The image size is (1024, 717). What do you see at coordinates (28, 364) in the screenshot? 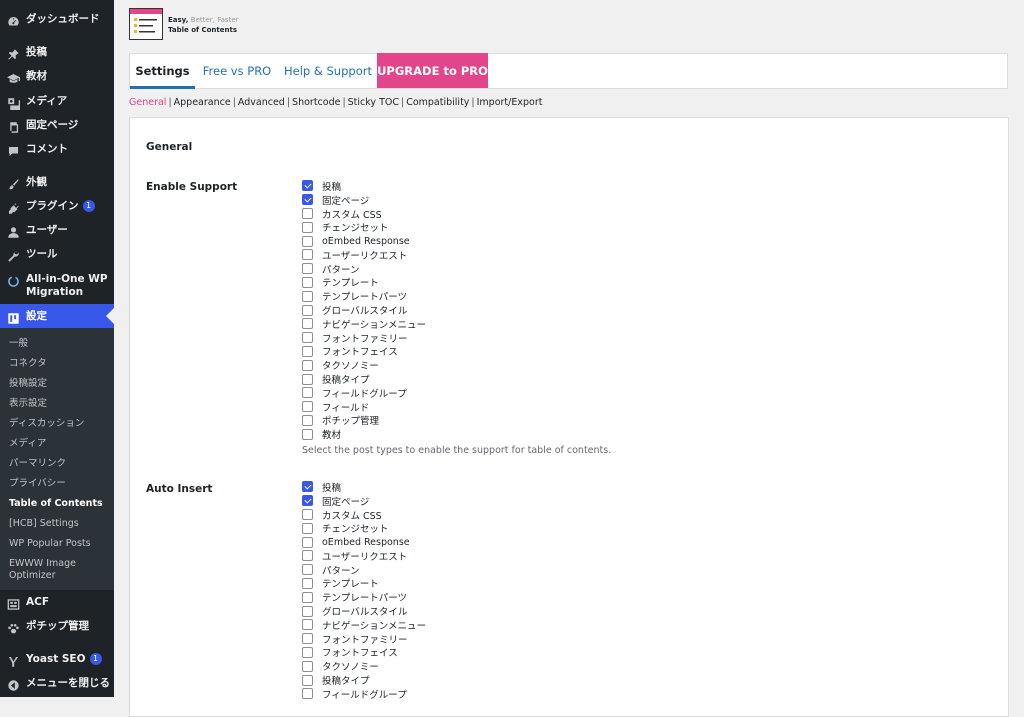
I see `submenu-item-connectors: コネクタ` at bounding box center [28, 364].